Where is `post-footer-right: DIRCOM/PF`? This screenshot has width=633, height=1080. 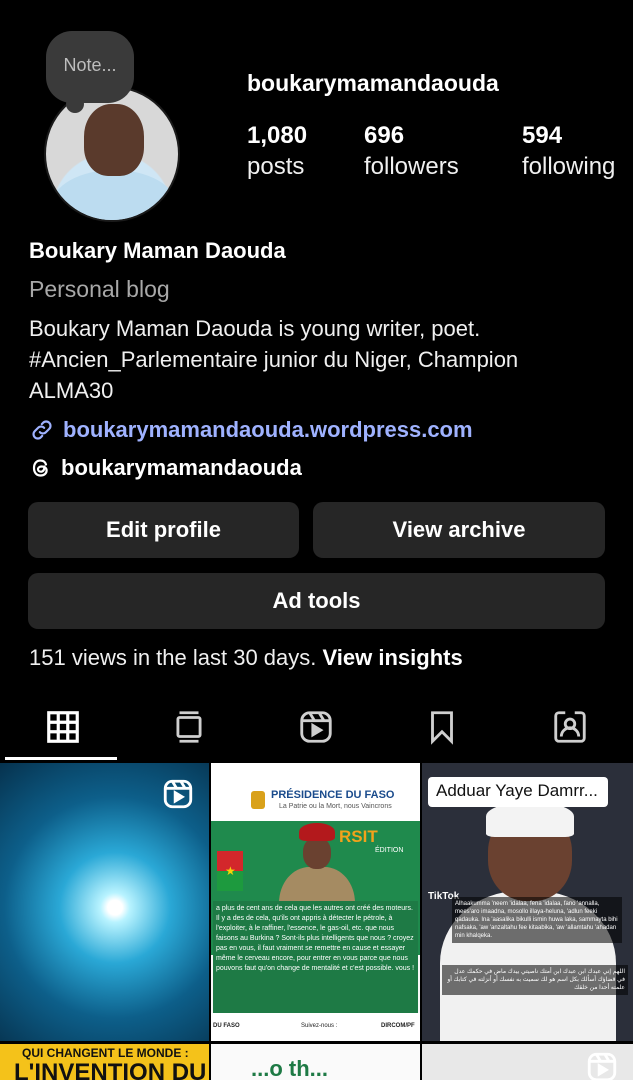 post-footer-right: DIRCOM/PF is located at coordinates (398, 1026).